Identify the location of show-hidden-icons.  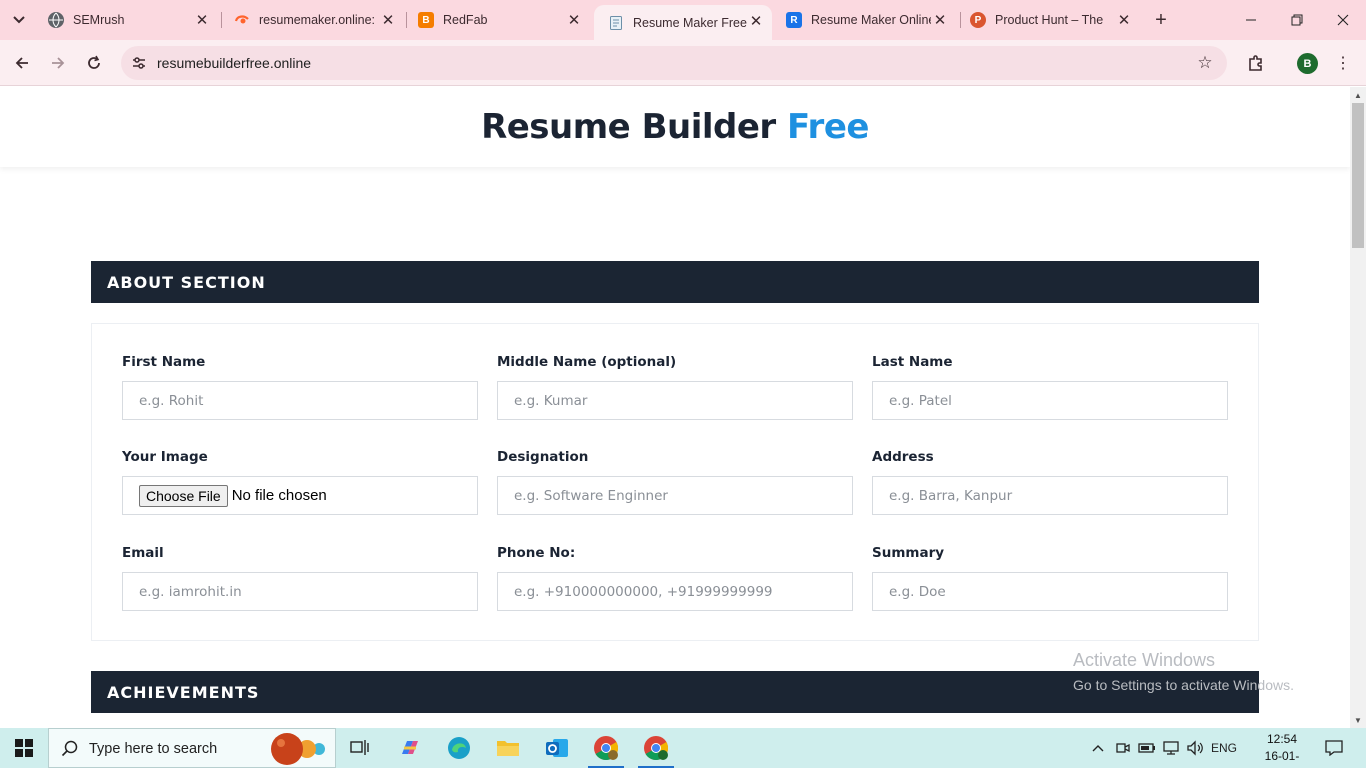
(1098, 748).